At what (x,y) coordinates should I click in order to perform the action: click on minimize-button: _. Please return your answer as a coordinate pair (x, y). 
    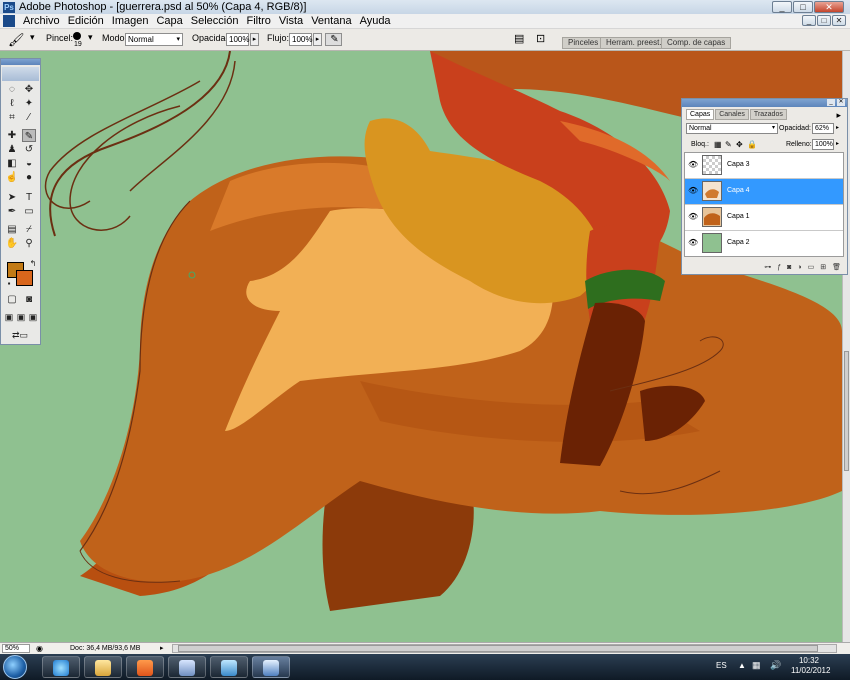
    Looking at the image, I should click on (782, 7).